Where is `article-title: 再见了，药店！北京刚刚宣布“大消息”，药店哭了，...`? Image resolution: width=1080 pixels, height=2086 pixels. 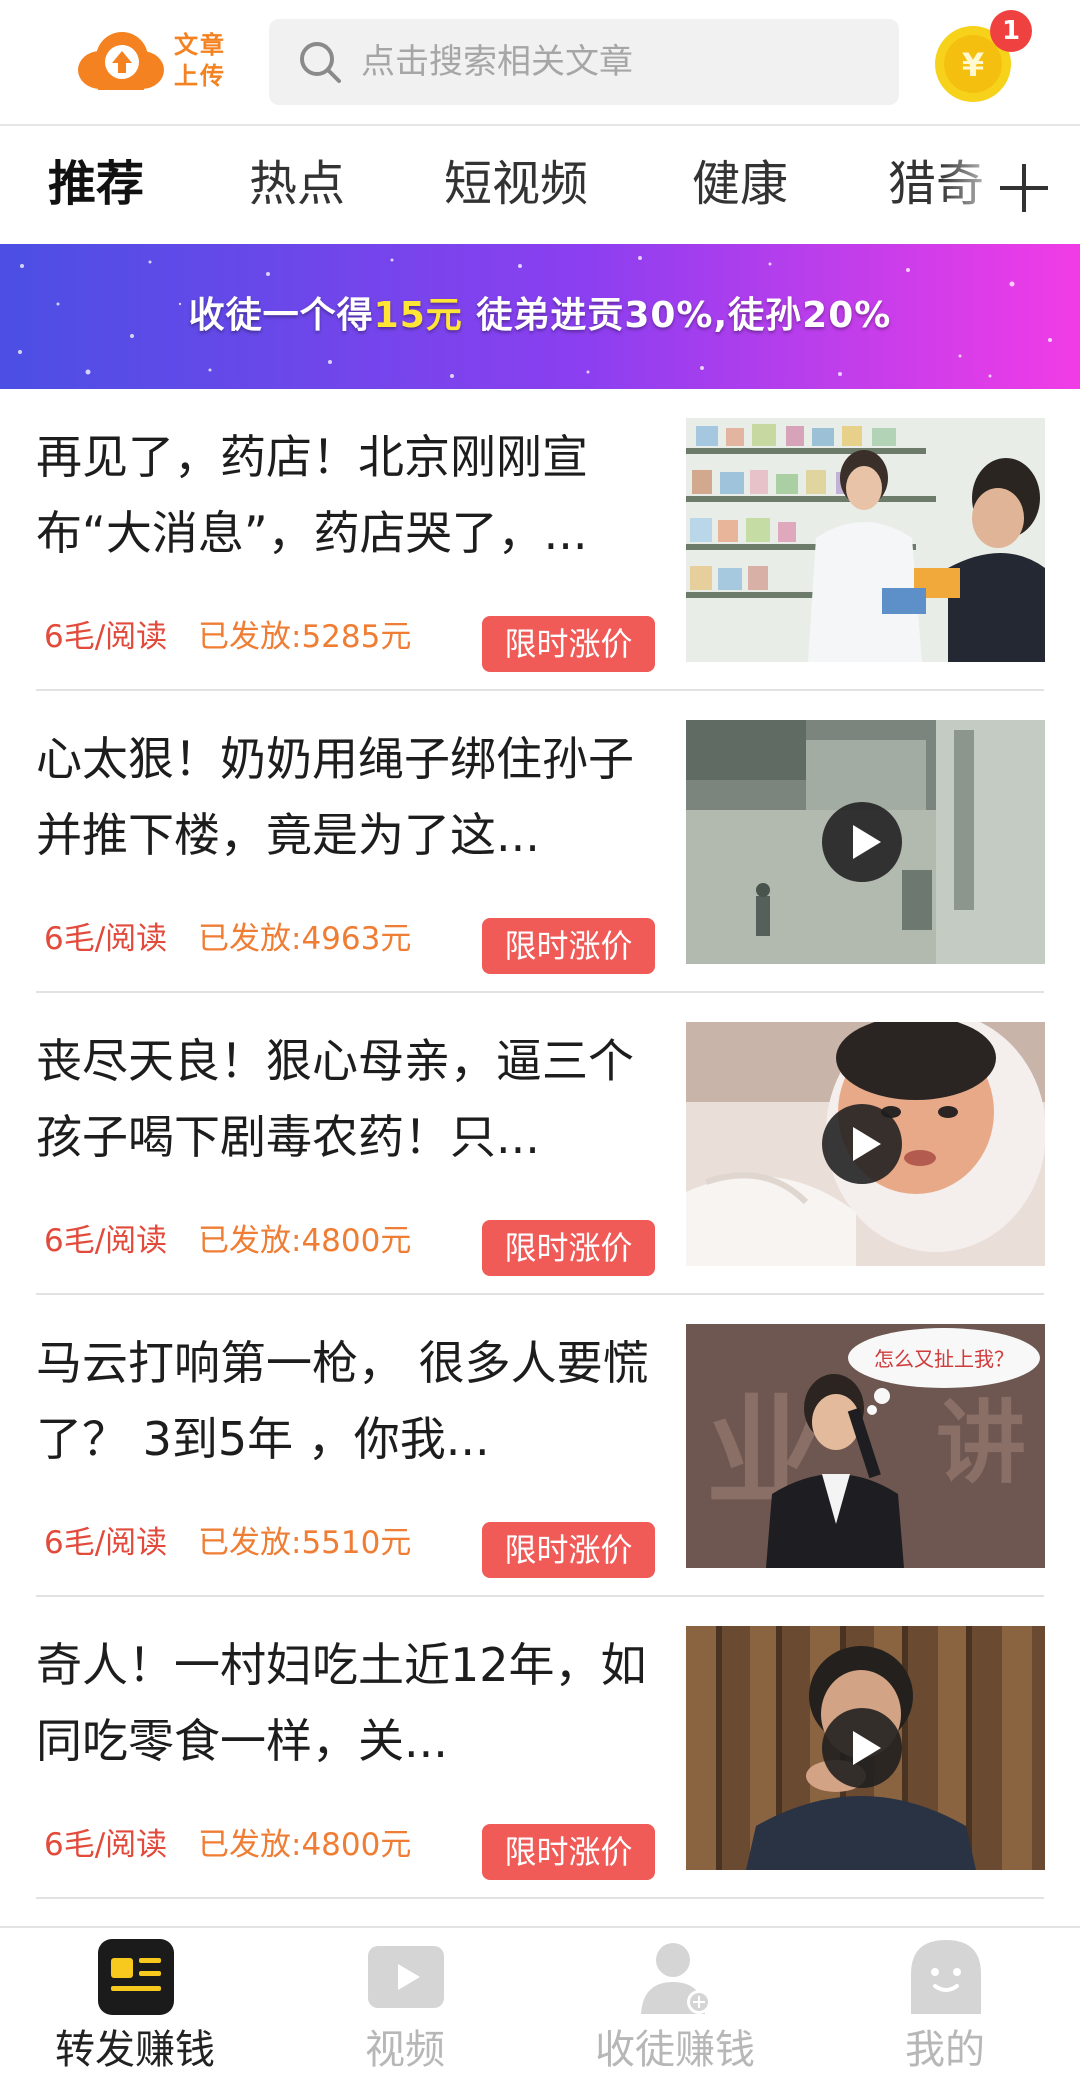
article-title: 再见了，药店！北京刚刚宣布“大消息”，药店哭了，... is located at coordinates (348, 495).